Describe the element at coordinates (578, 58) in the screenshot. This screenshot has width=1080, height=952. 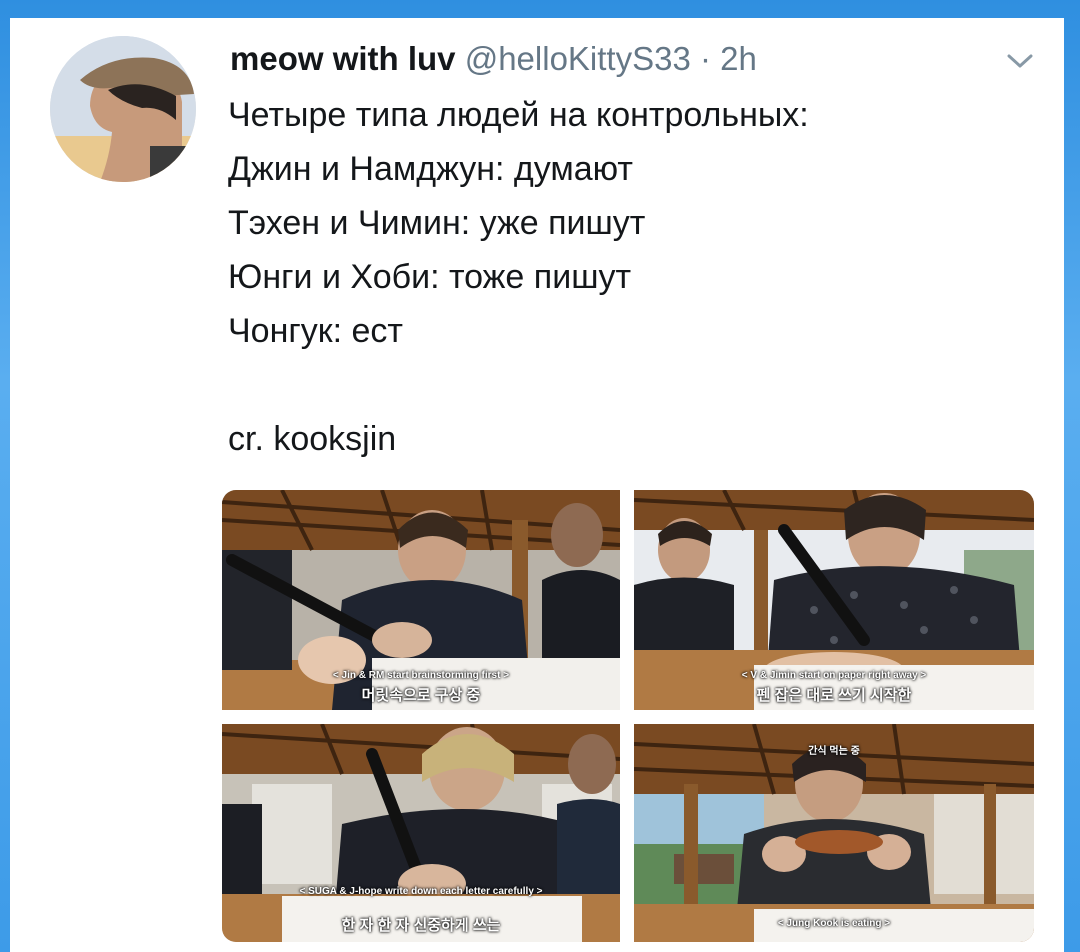
I see `user-handle: @helloKittyS33` at that location.